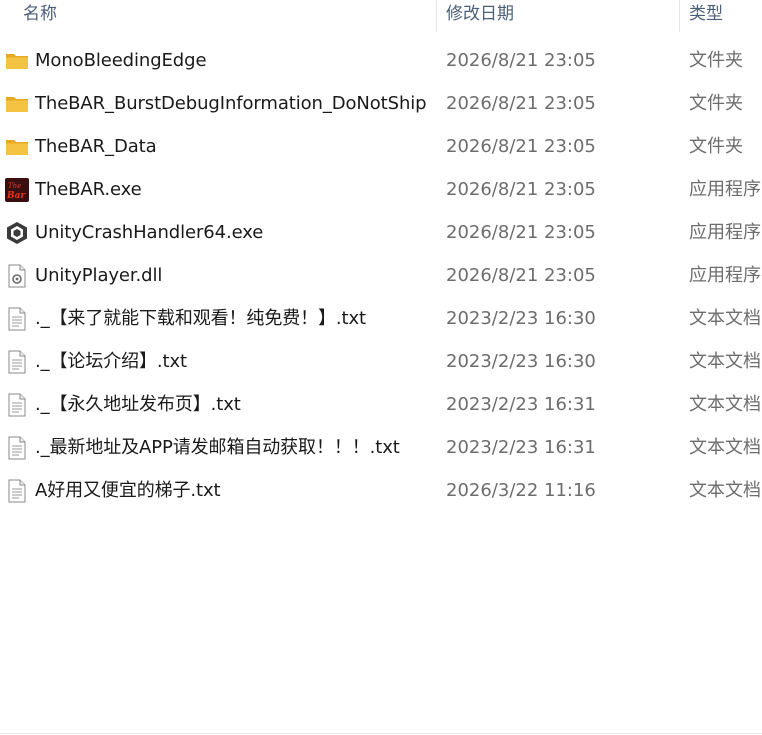 Image resolution: width=762 pixels, height=735 pixels. Describe the element at coordinates (217, 447) in the screenshot. I see `file-name: ._最新地址及APP请发邮箱自动获取！！！.txt` at that location.